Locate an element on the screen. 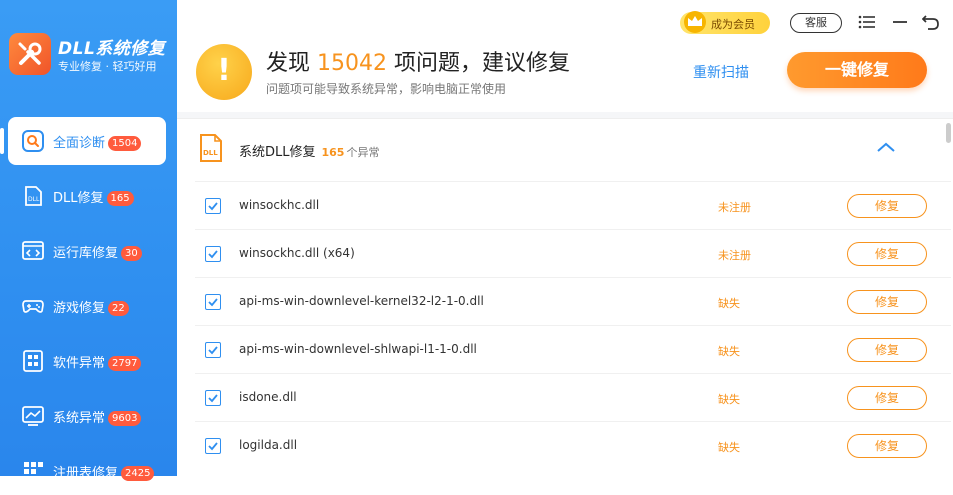 This screenshot has width=953, height=495. sidebar-item-label: 系统异常 is located at coordinates (79, 418).